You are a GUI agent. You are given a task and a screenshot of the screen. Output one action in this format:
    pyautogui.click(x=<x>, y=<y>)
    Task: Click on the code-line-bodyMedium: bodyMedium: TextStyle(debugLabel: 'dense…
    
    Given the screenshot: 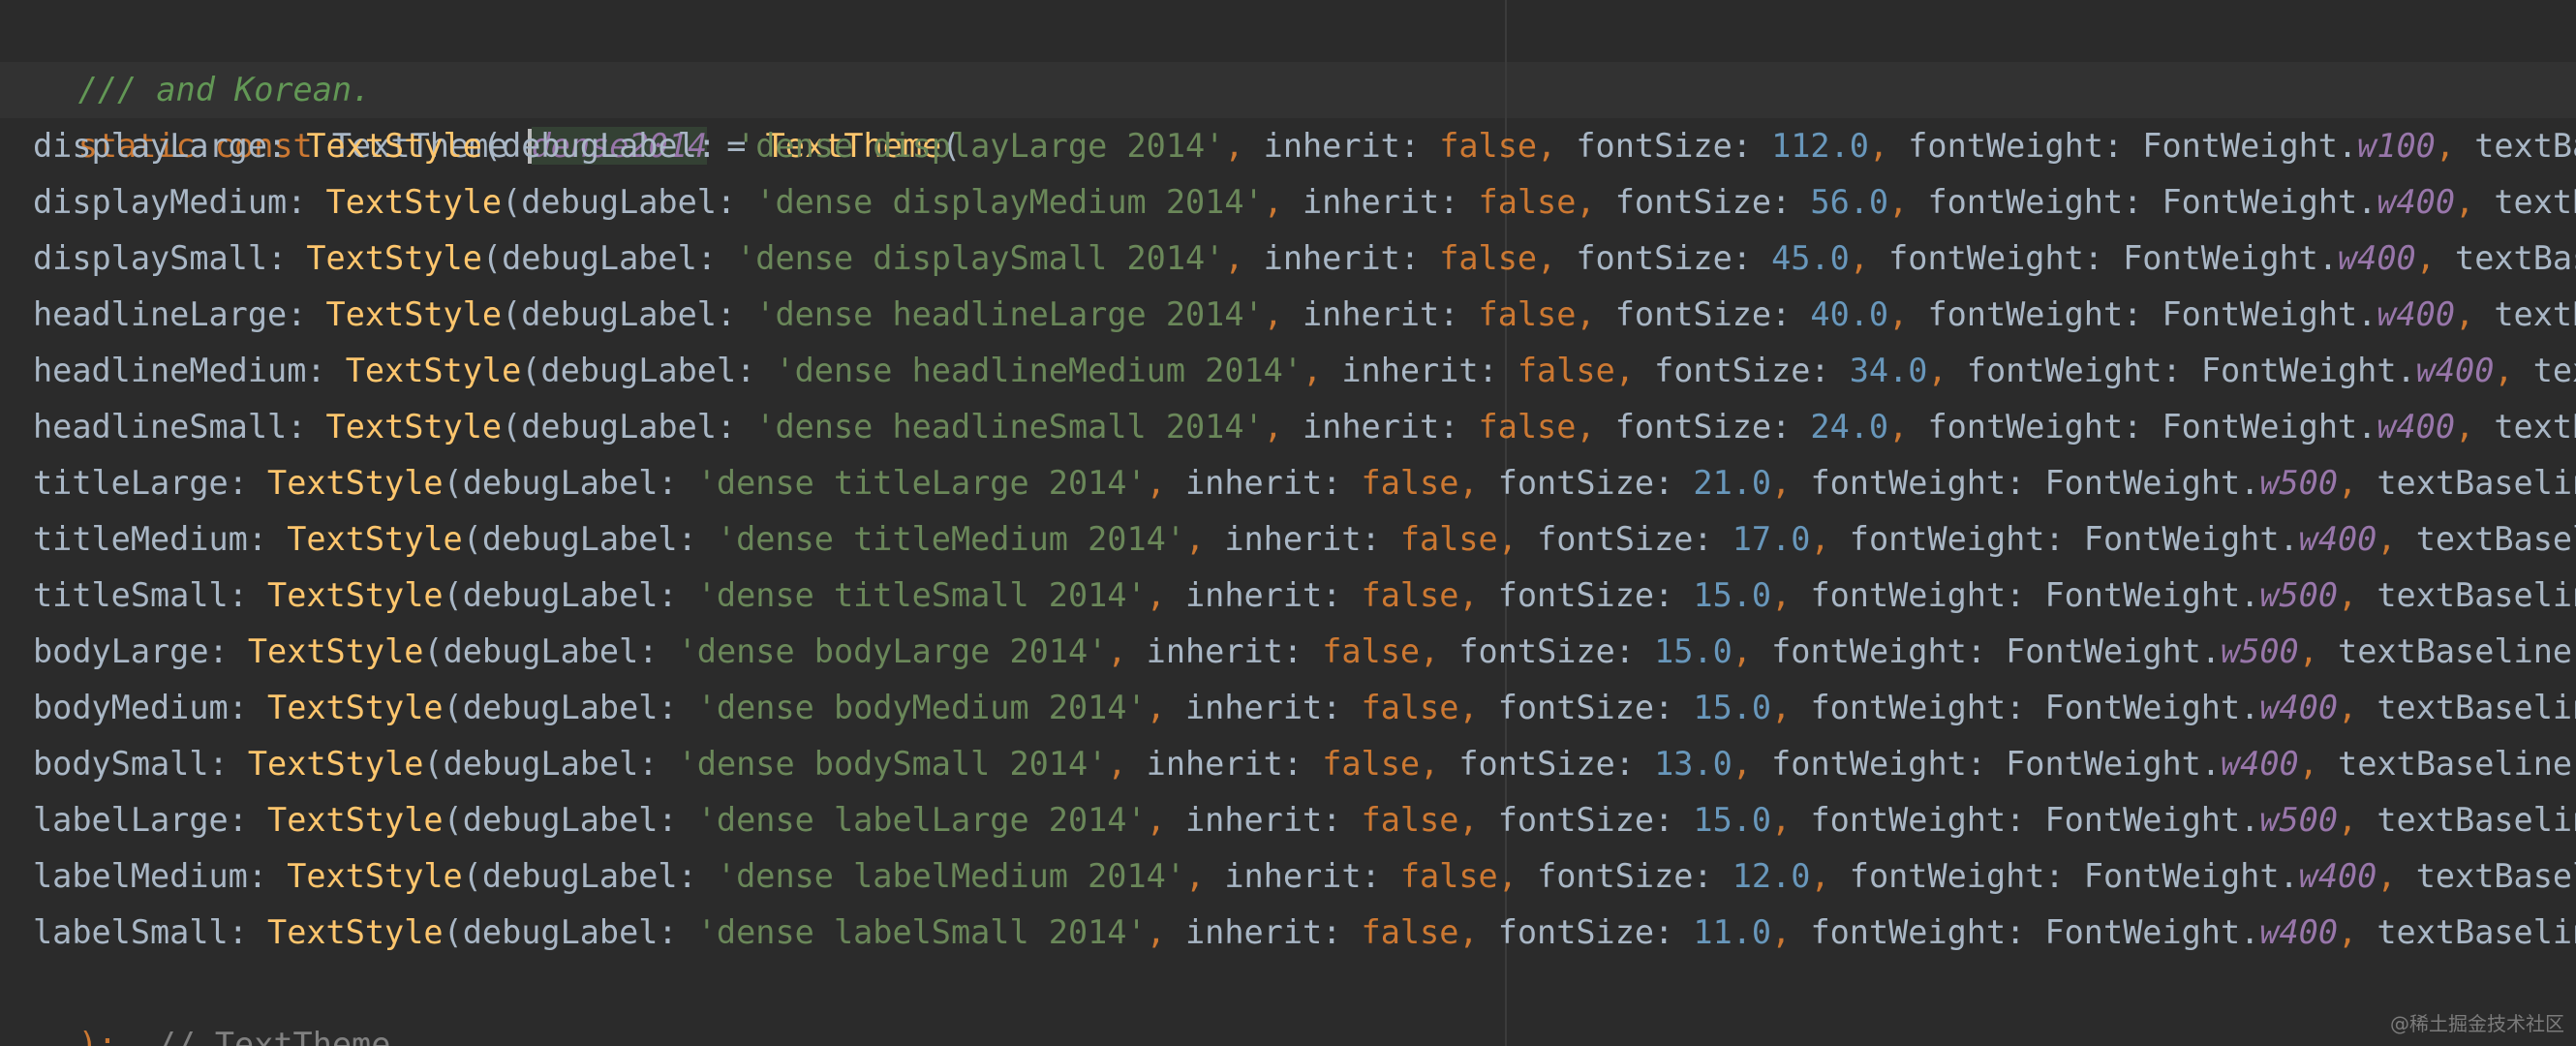 What is the action you would take?
    pyautogui.click(x=1288, y=708)
    